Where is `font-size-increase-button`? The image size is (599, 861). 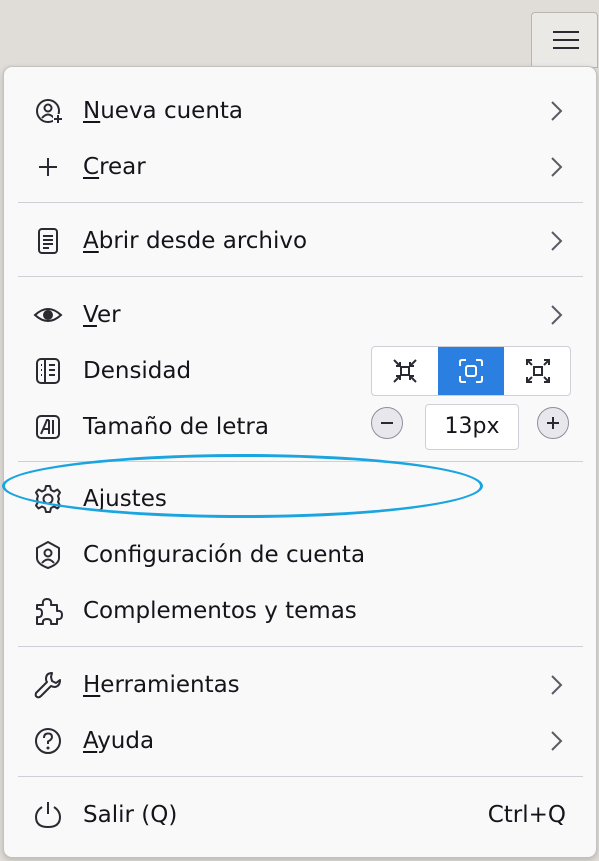
font-size-increase-button is located at coordinates (553, 423).